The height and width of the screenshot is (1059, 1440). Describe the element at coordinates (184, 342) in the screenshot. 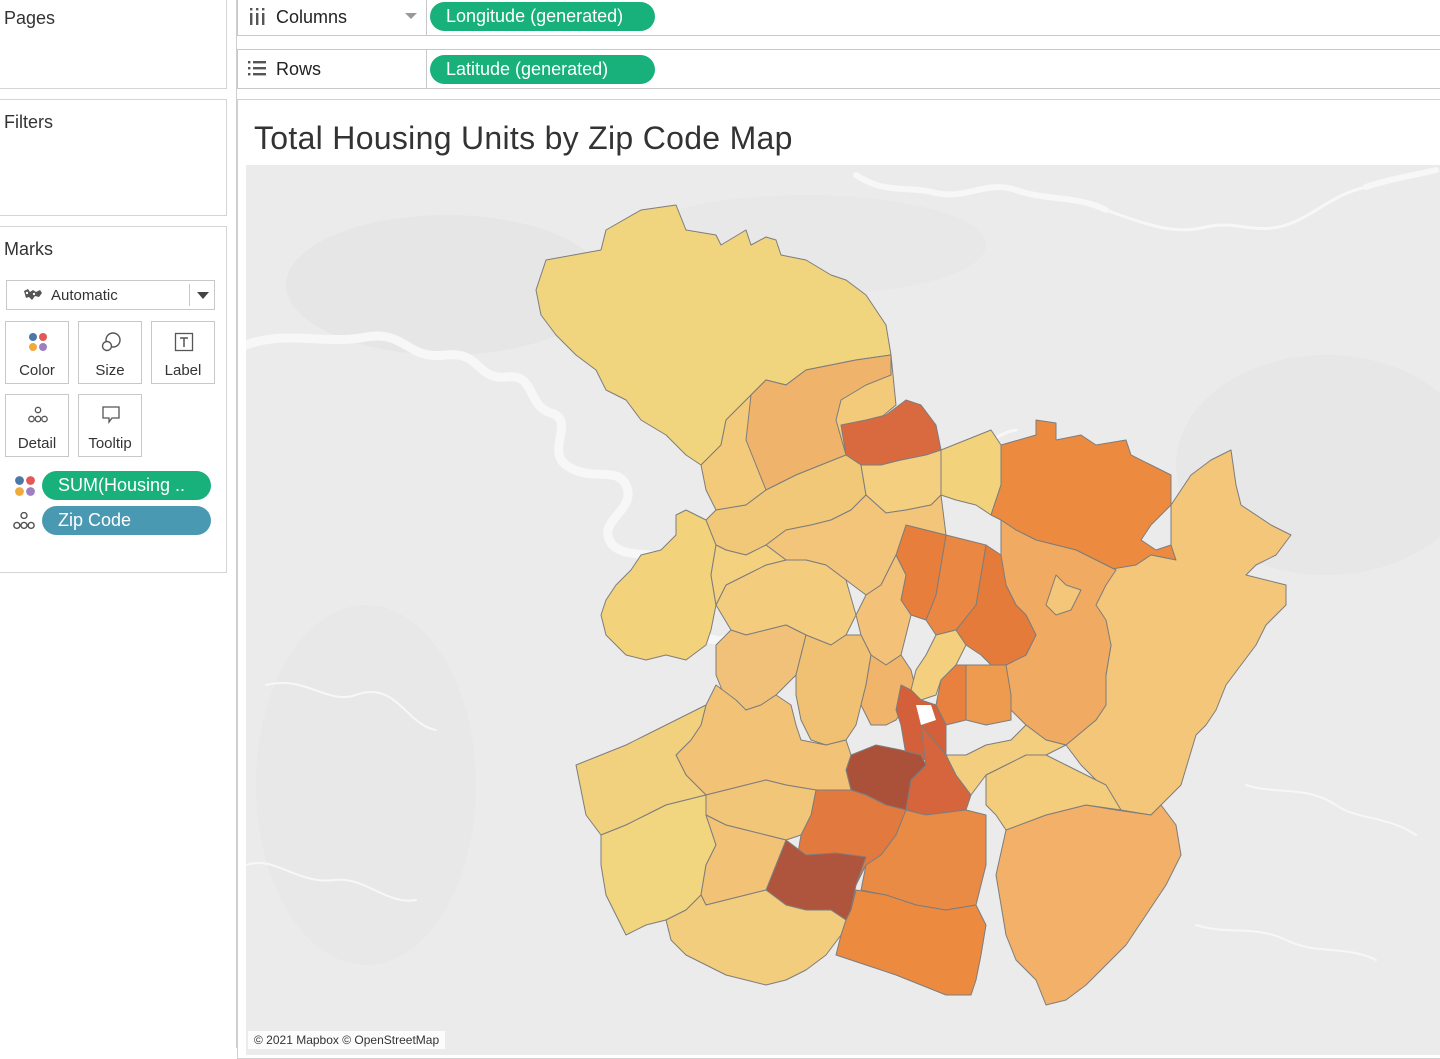

I see `text-label-icon` at that location.